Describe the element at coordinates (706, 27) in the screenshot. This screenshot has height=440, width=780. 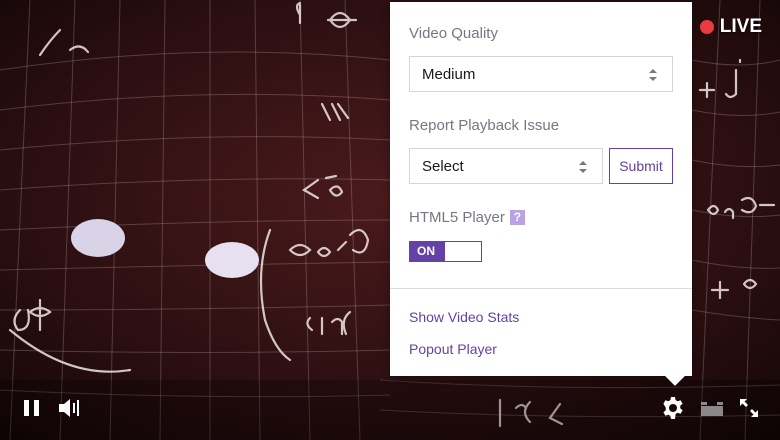
I see `live-dot-icon` at that location.